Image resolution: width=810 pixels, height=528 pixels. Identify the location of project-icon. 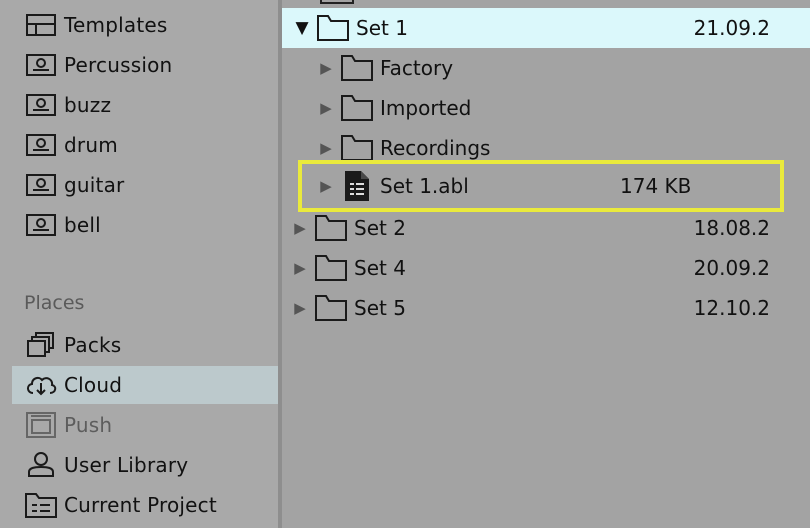
(41, 505).